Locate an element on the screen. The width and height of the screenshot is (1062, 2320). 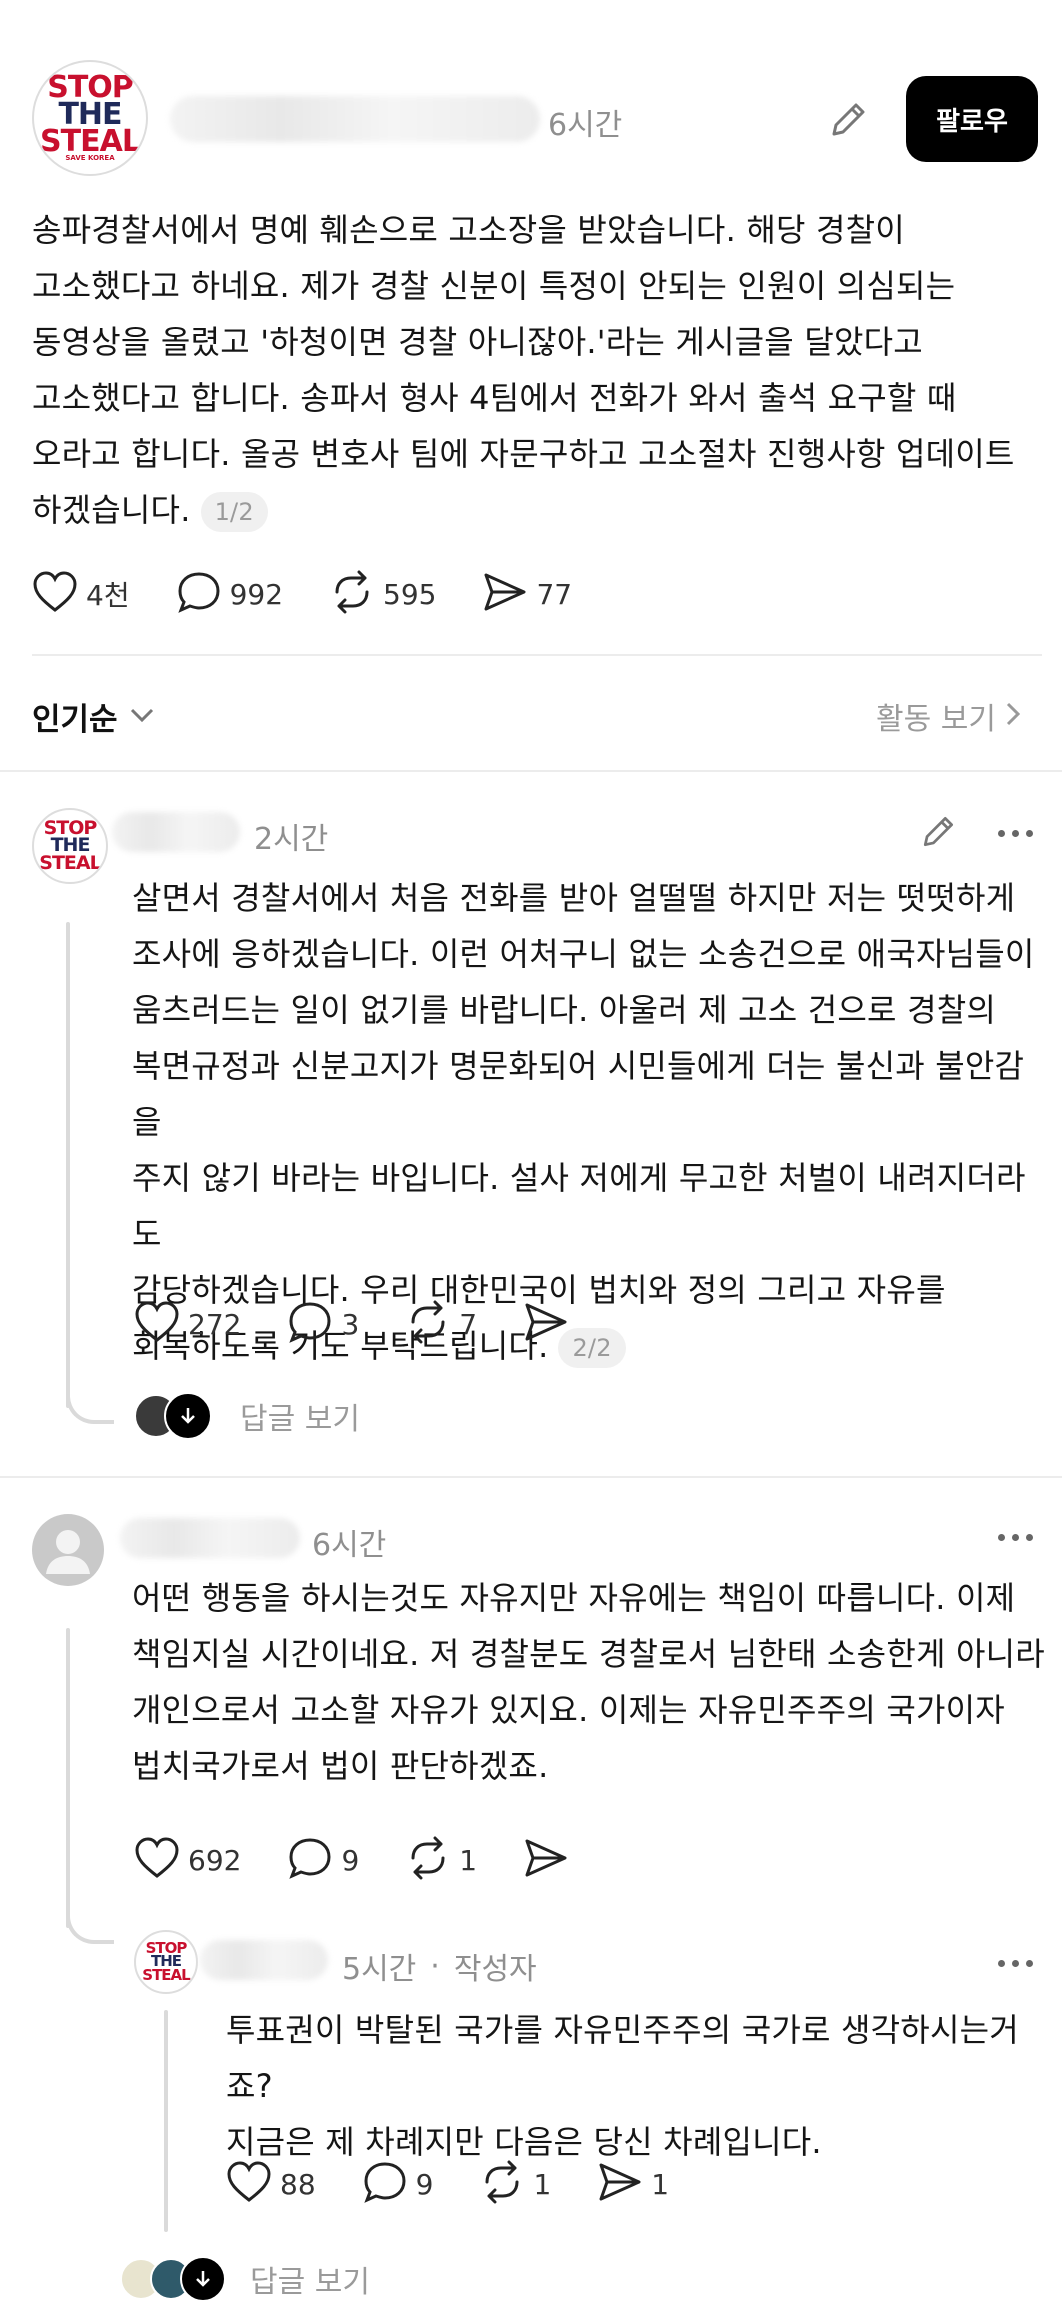
follow-button: 팔로우 is located at coordinates (972, 119).